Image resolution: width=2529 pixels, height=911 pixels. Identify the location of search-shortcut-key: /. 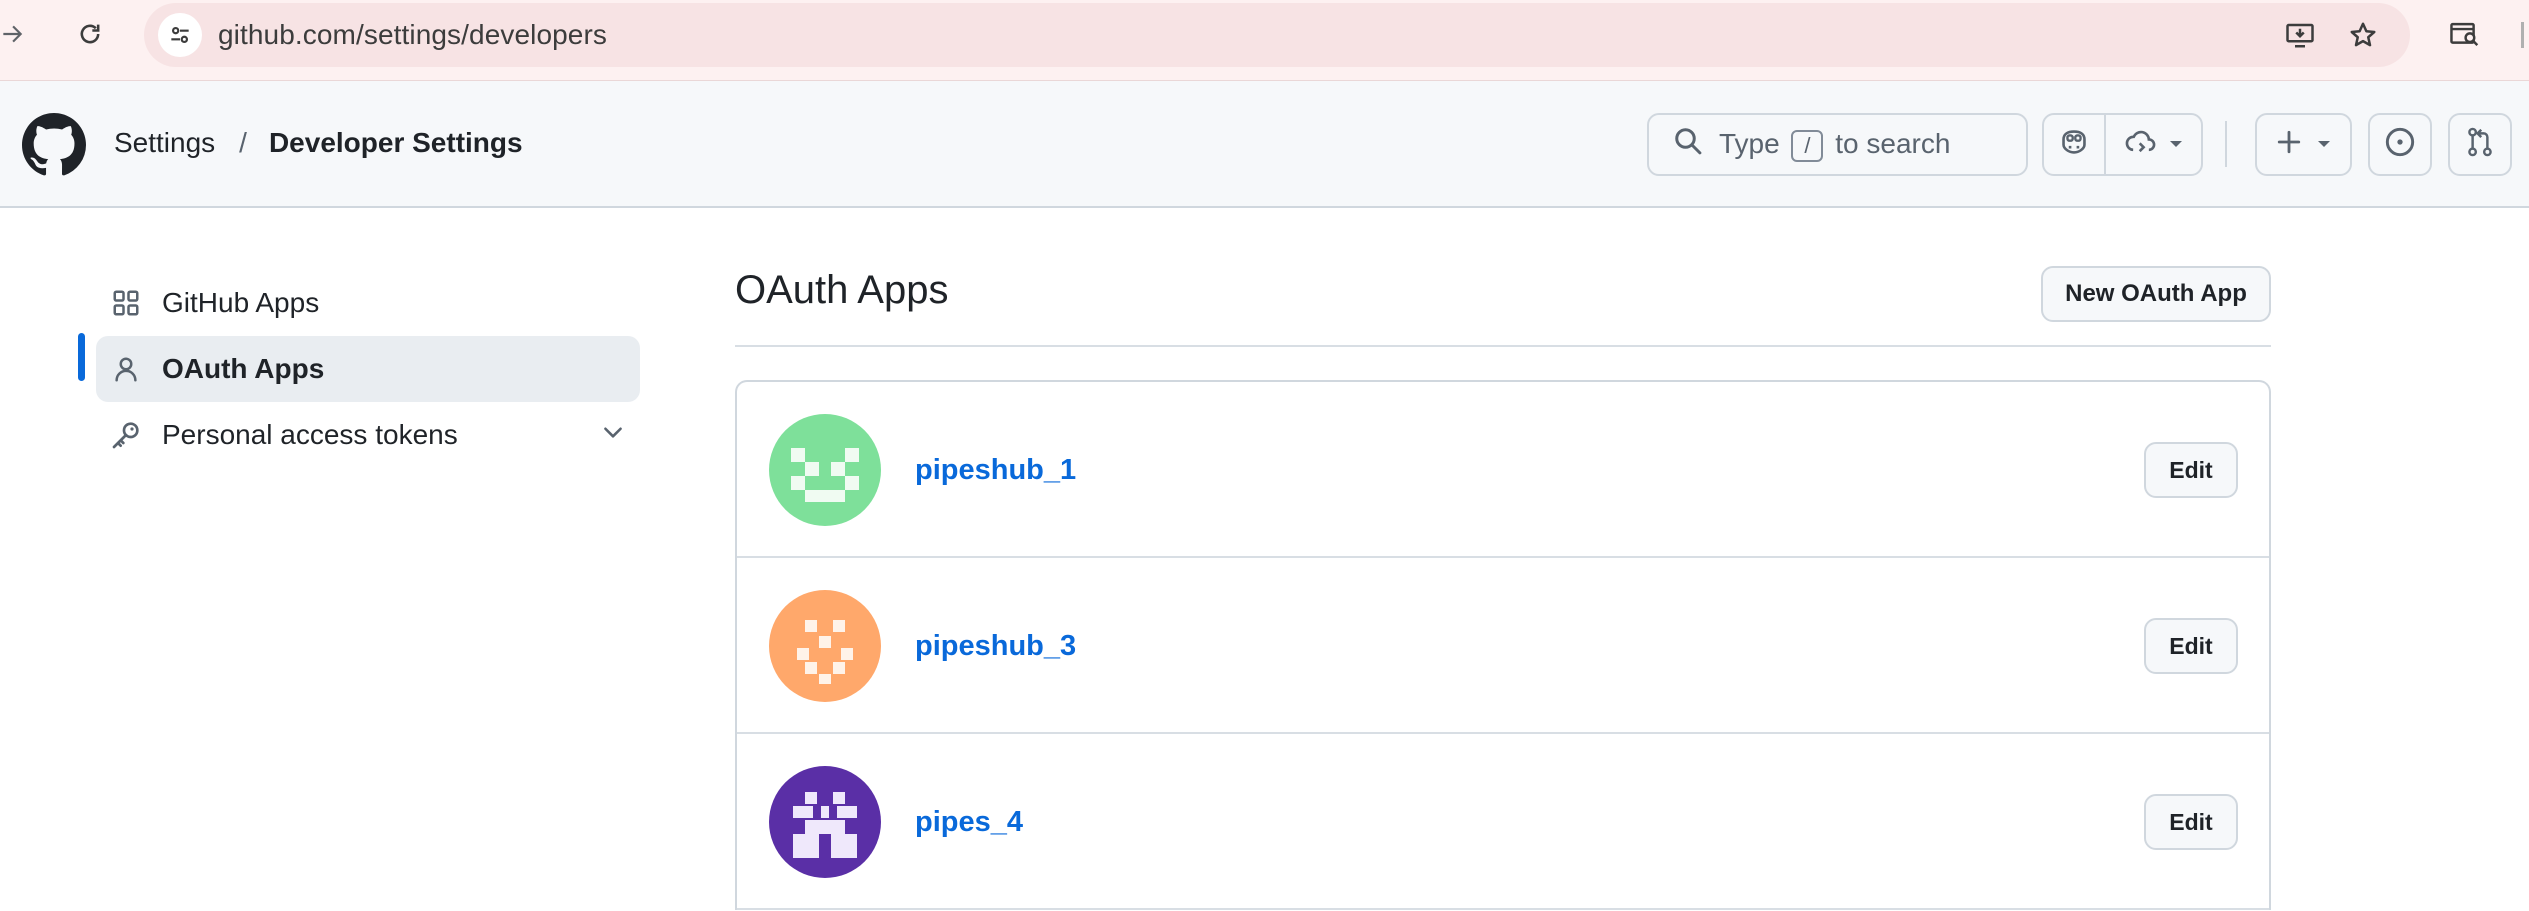
(1807, 145).